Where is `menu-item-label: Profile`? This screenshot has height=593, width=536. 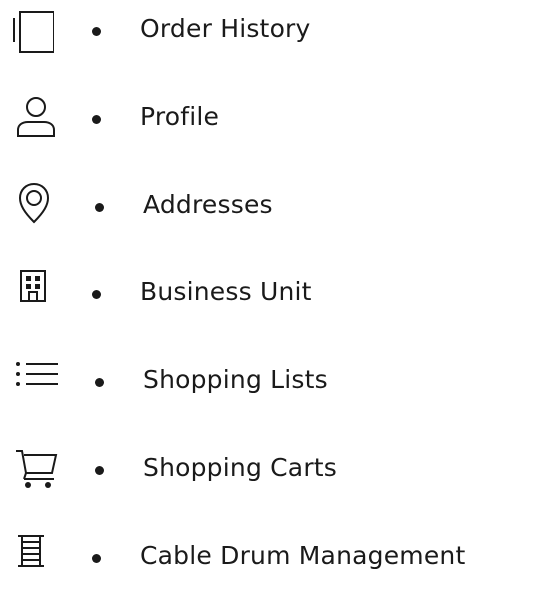 menu-item-label: Profile is located at coordinates (180, 116).